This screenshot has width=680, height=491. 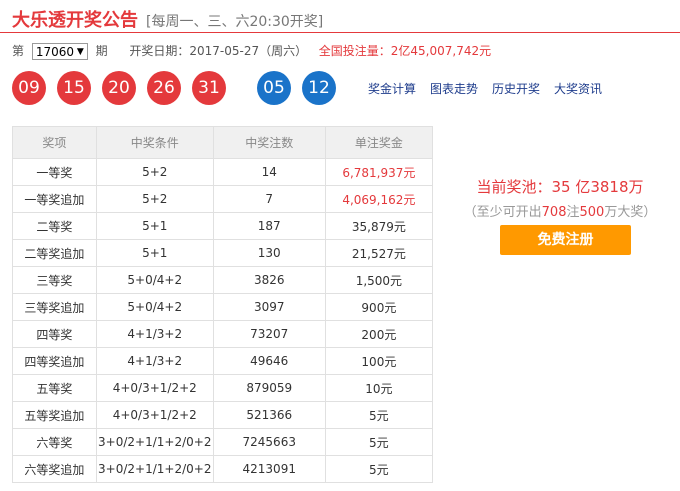 What do you see at coordinates (54, 253) in the screenshot?
I see `prize-name: 二等奖追加` at bounding box center [54, 253].